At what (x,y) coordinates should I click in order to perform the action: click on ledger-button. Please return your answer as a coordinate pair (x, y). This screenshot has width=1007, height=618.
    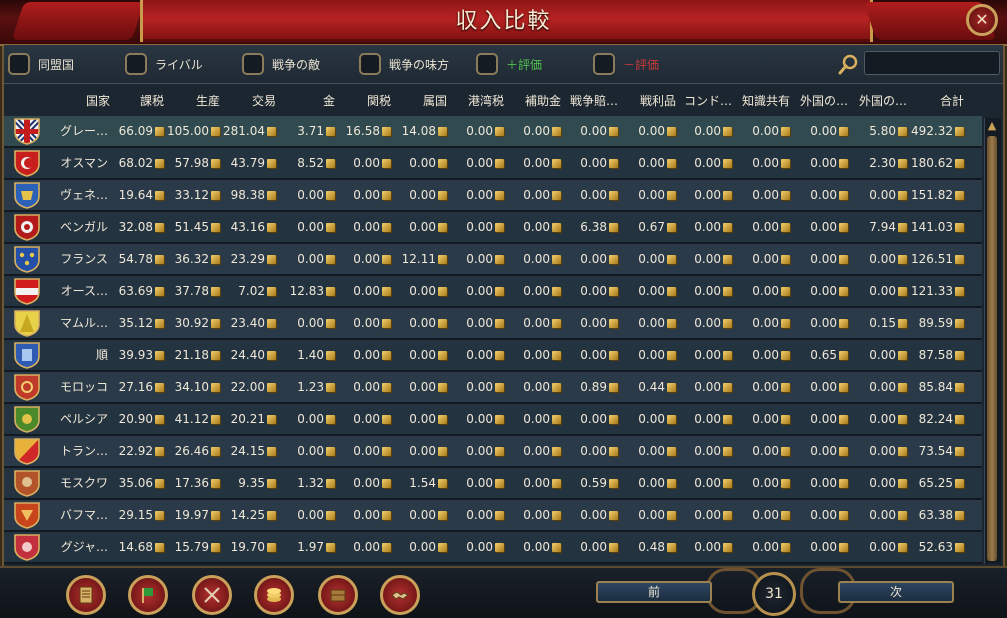
    Looking at the image, I should click on (86, 595).